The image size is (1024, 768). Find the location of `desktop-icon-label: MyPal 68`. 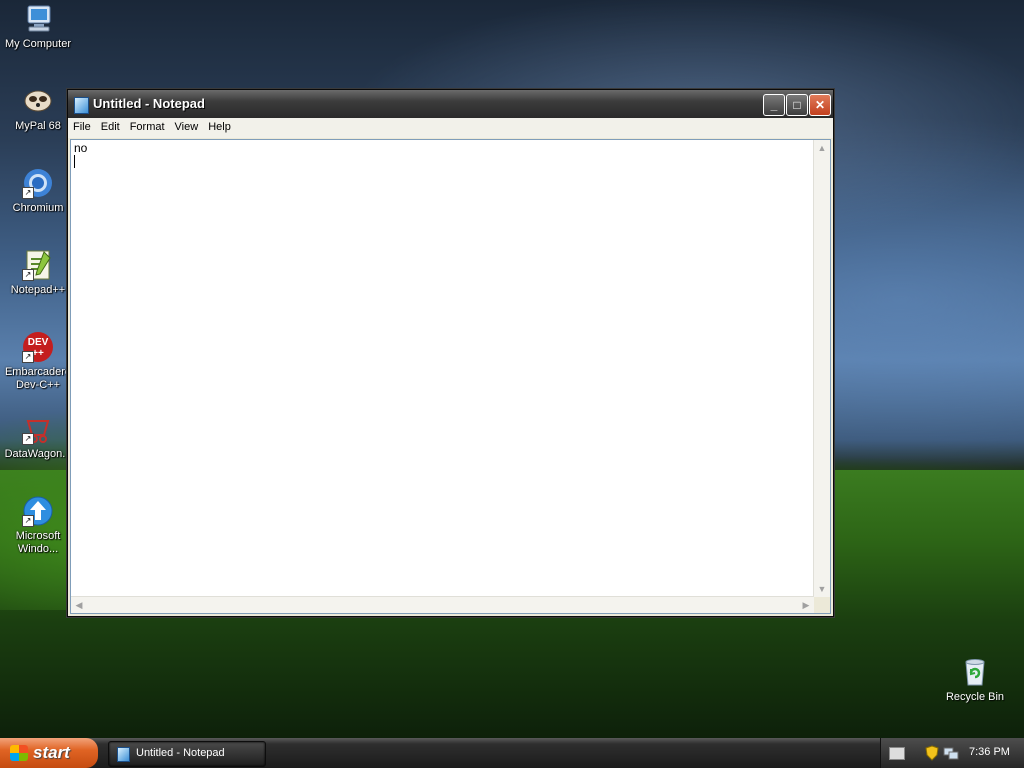

desktop-icon-label: MyPal 68 is located at coordinates (38, 126).